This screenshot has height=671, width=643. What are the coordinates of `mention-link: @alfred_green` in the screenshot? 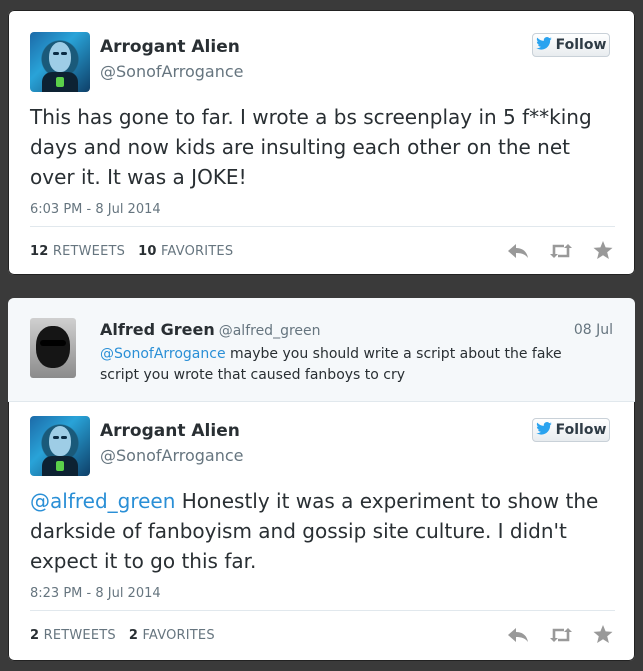 It's located at (102, 501).